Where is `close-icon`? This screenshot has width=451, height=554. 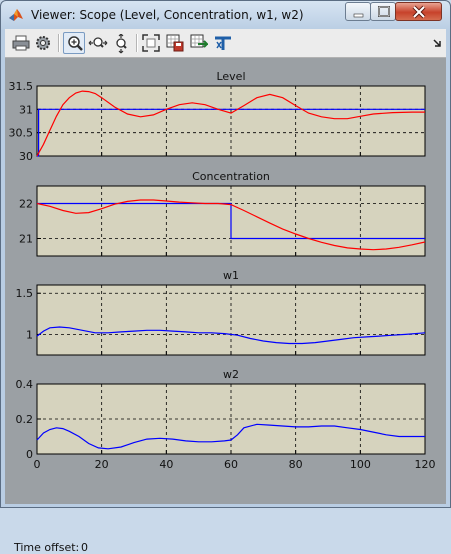
close-icon is located at coordinates (419, 12).